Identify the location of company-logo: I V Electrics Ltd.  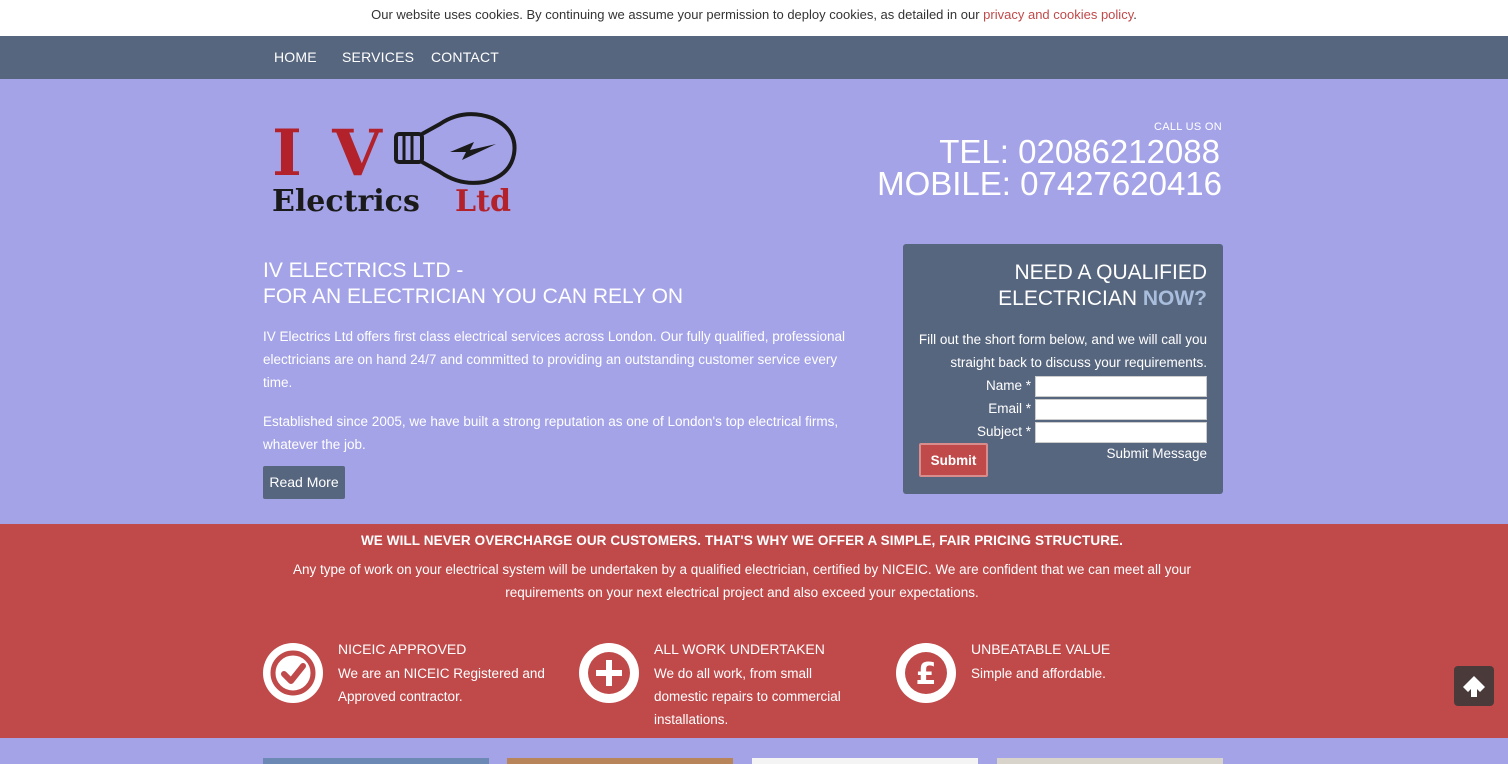
(397, 165).